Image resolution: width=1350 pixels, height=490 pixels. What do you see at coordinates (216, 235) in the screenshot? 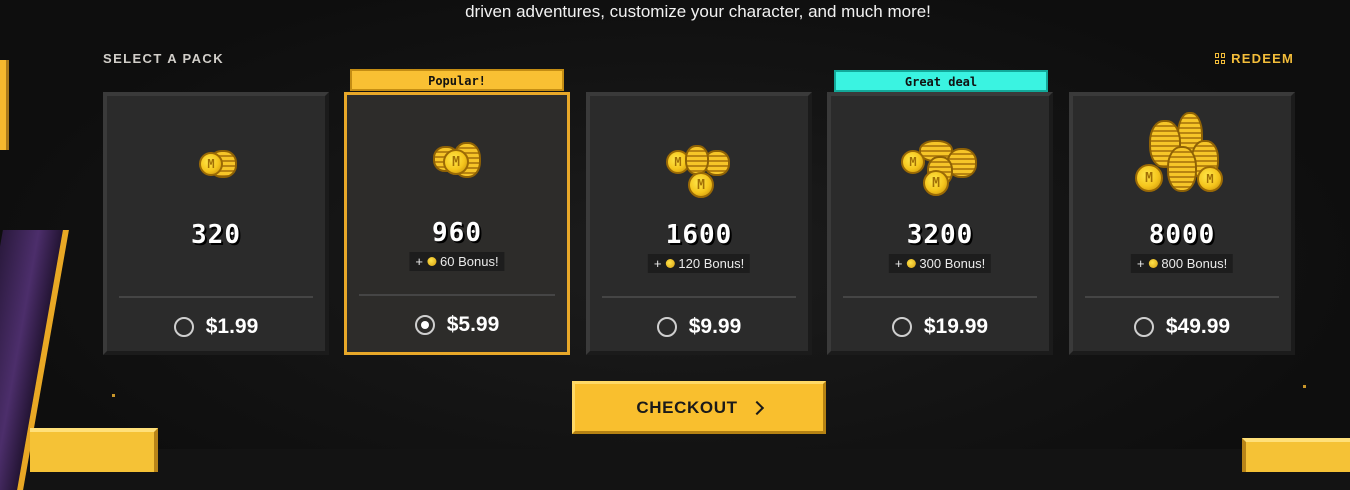
I see `coin-amount: 320` at bounding box center [216, 235].